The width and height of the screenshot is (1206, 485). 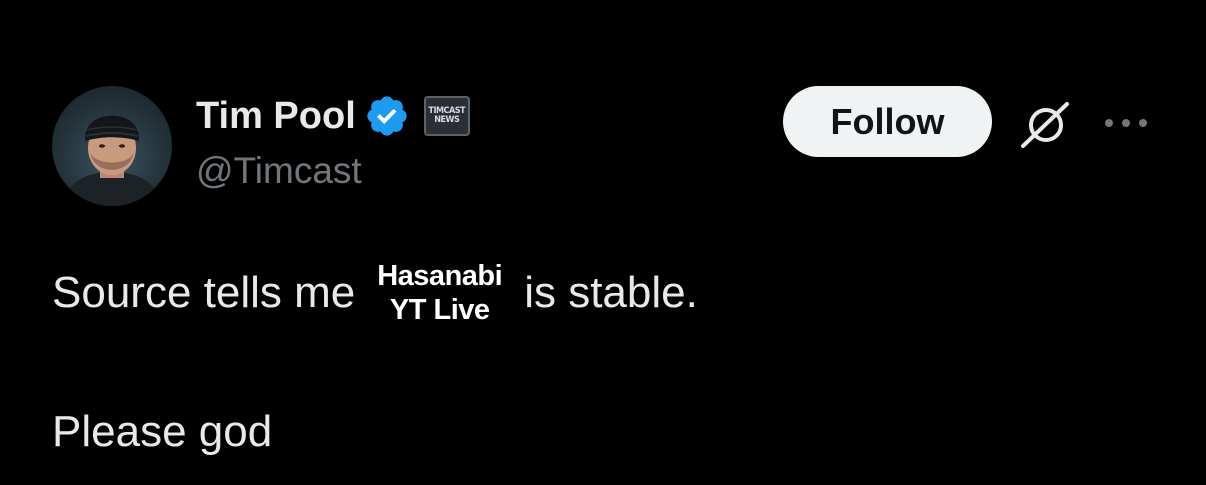 What do you see at coordinates (112, 160) in the screenshot?
I see `avatar-image` at bounding box center [112, 160].